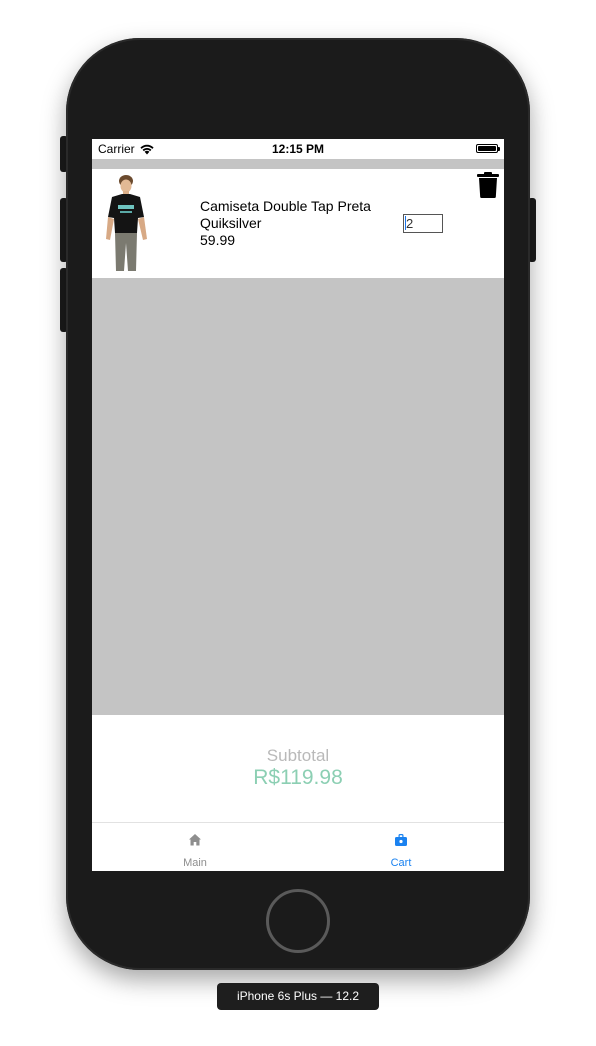 The width and height of the screenshot is (596, 1046). Describe the element at coordinates (401, 863) in the screenshot. I see `tab-cart-label: Cart` at that location.